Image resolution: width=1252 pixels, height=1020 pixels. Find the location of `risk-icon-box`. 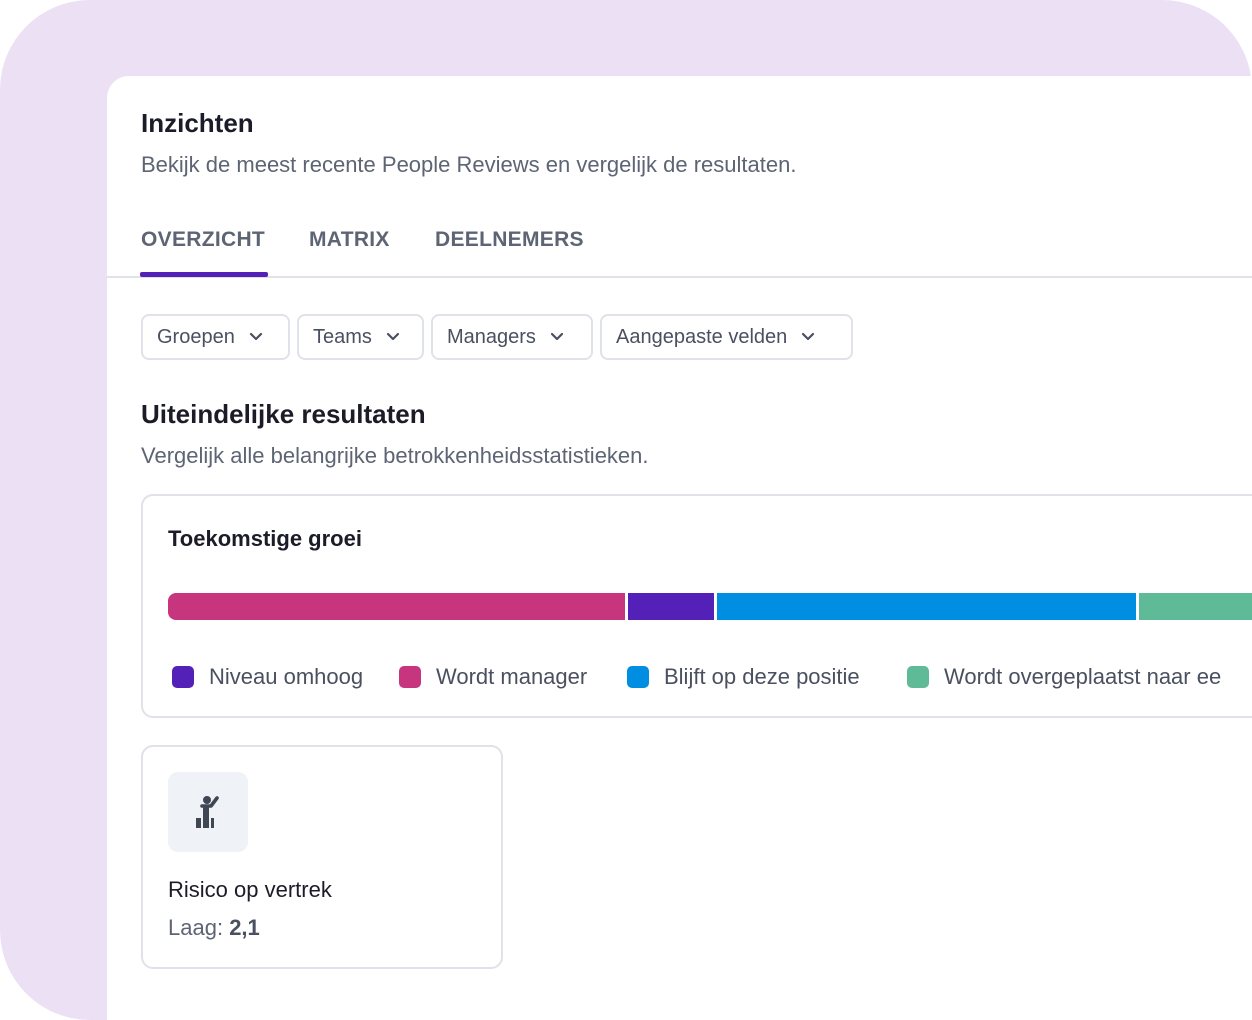

risk-icon-box is located at coordinates (208, 812).